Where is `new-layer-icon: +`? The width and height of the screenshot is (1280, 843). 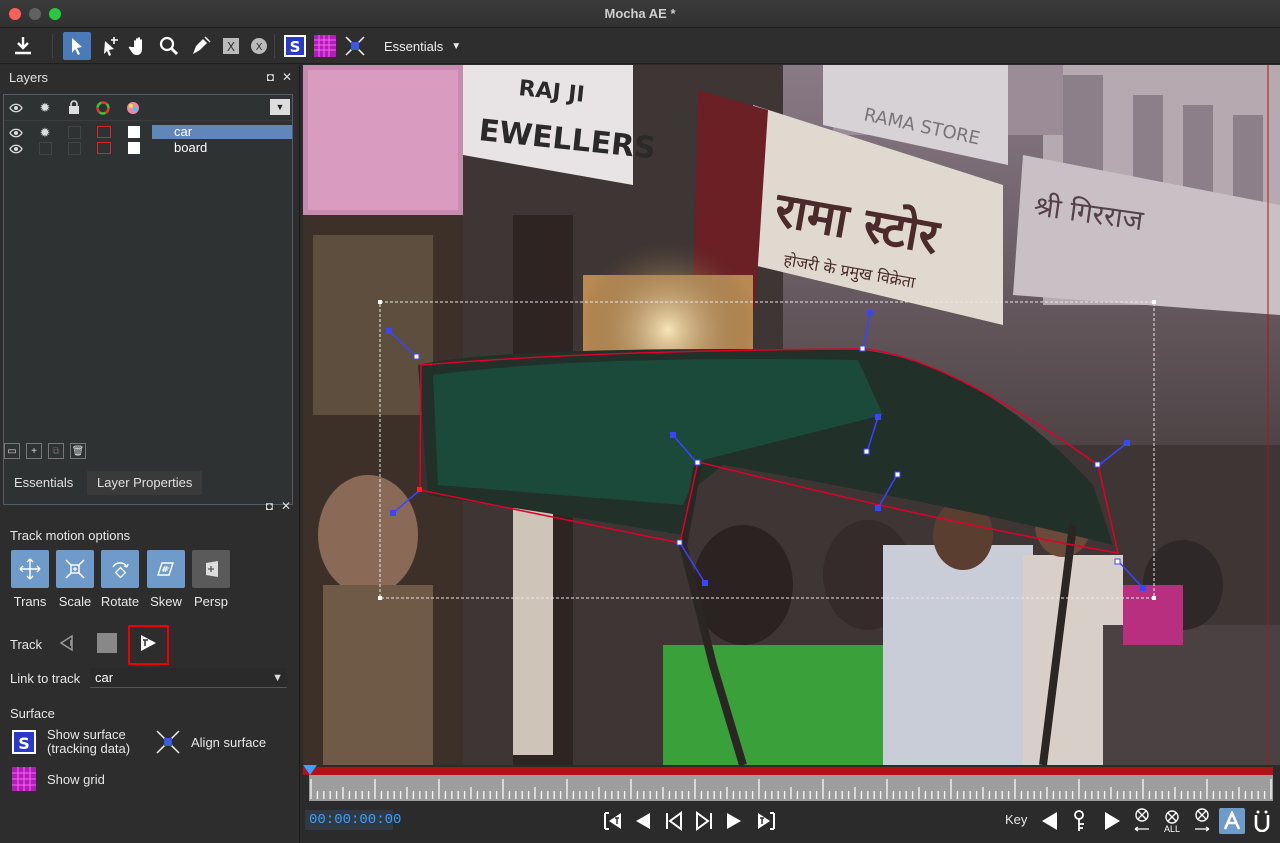 new-layer-icon: + is located at coordinates (34, 451).